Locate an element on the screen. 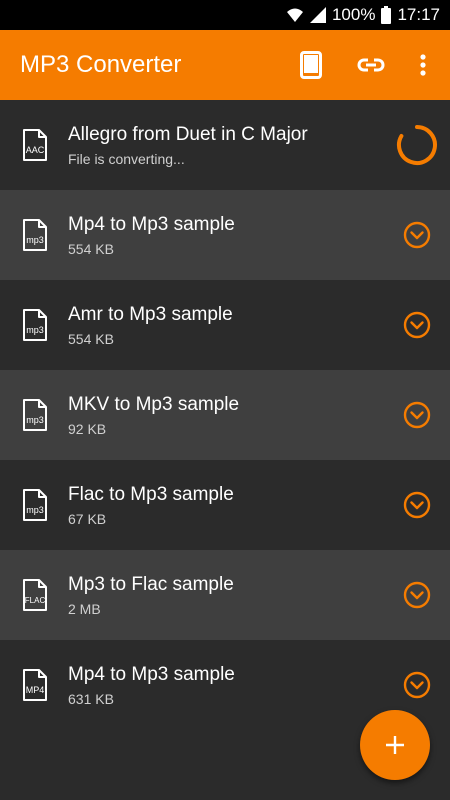  file-icon: MP4 is located at coordinates (34, 685).